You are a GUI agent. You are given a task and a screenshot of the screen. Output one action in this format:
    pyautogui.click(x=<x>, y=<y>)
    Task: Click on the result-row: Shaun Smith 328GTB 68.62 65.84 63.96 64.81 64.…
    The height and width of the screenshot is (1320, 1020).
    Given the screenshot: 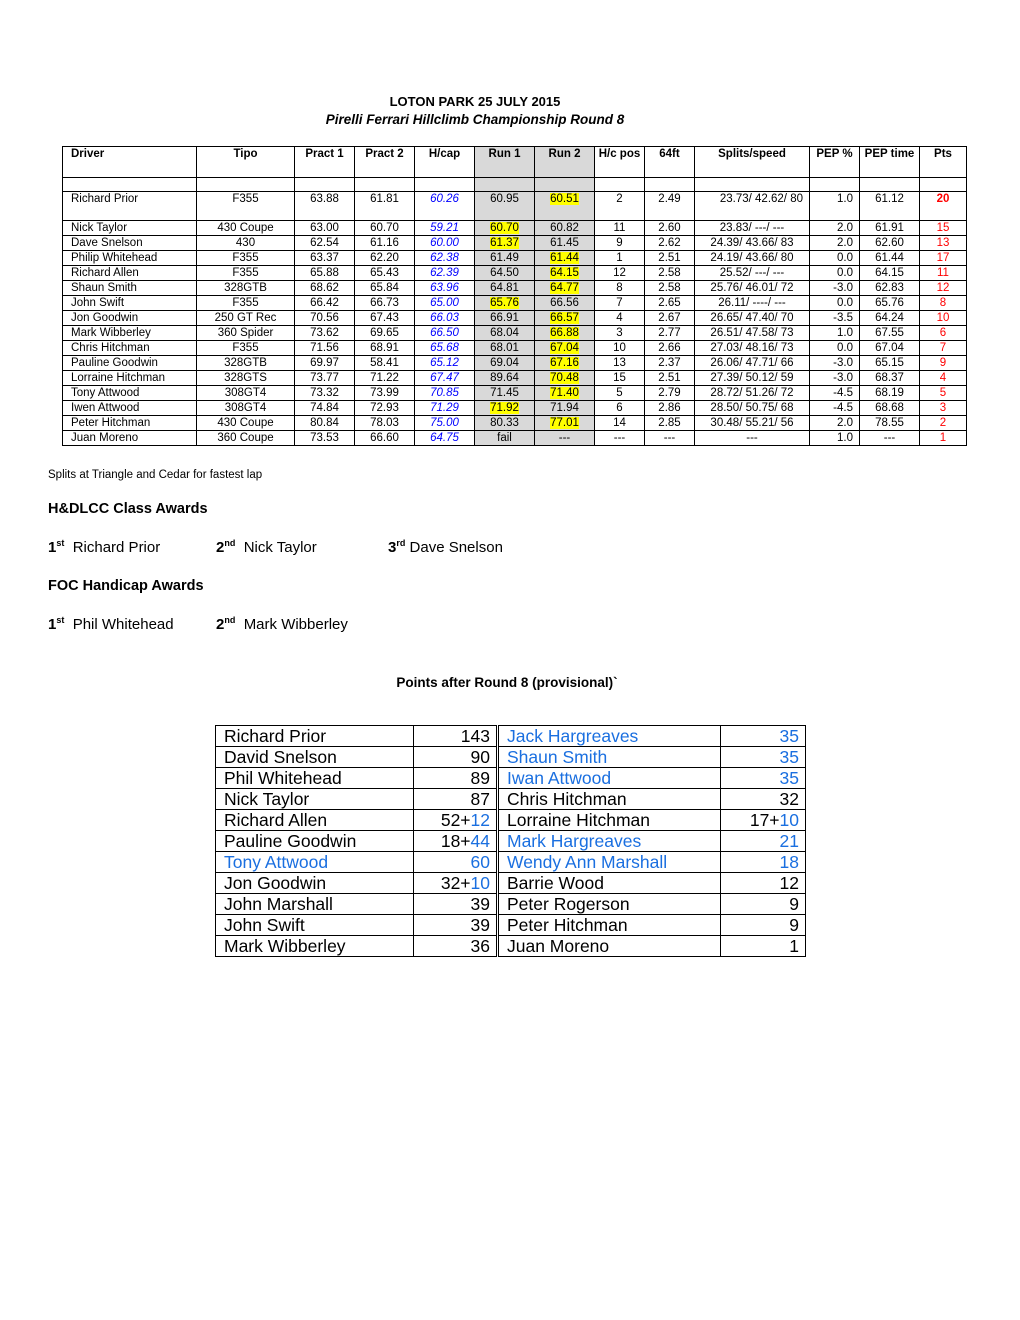 What is the action you would take?
    pyautogui.click(x=514, y=288)
    